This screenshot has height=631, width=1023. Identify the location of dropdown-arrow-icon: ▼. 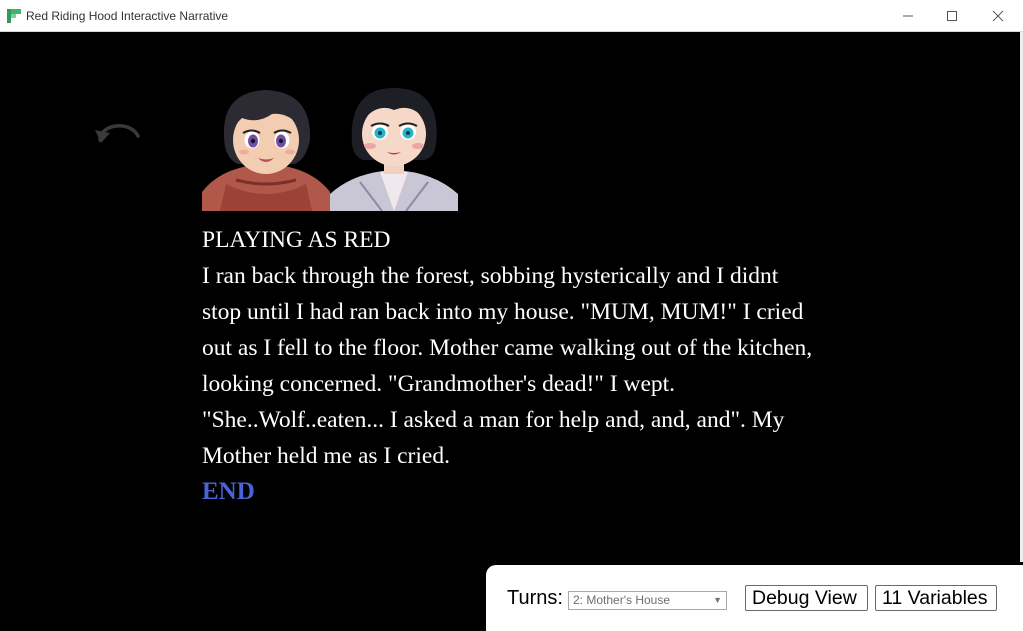
(717, 600).